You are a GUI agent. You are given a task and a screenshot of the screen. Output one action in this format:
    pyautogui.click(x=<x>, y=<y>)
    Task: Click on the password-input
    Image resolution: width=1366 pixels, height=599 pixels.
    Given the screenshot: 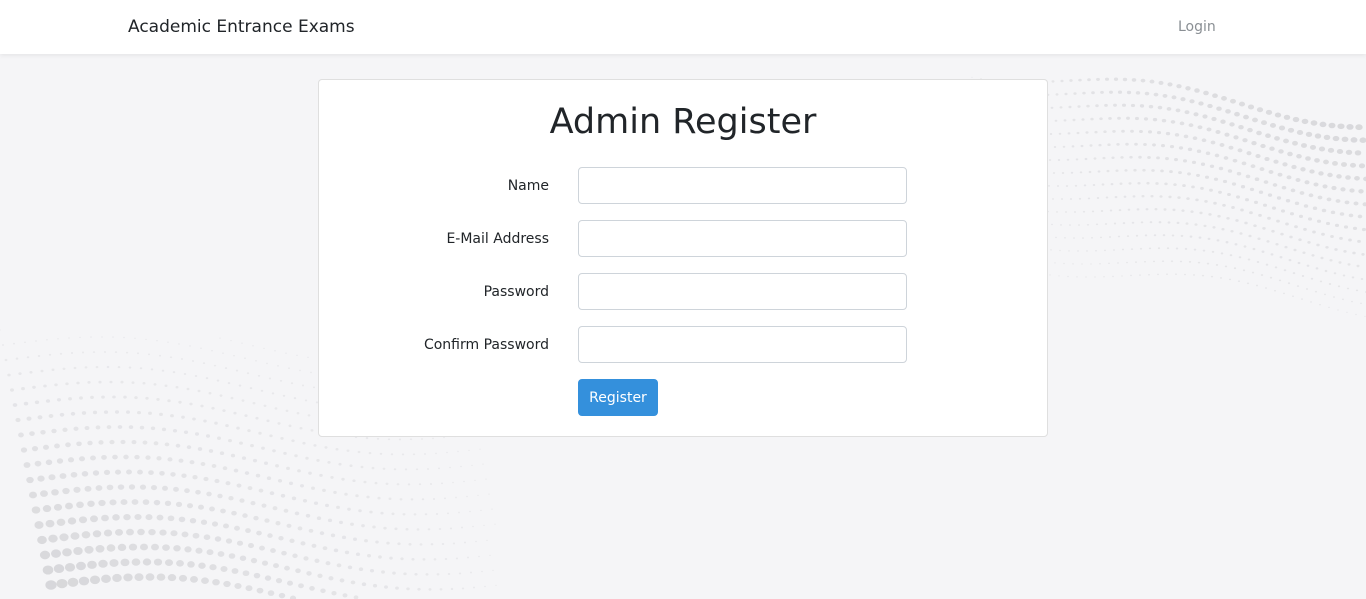 What is the action you would take?
    pyautogui.click(x=742, y=291)
    